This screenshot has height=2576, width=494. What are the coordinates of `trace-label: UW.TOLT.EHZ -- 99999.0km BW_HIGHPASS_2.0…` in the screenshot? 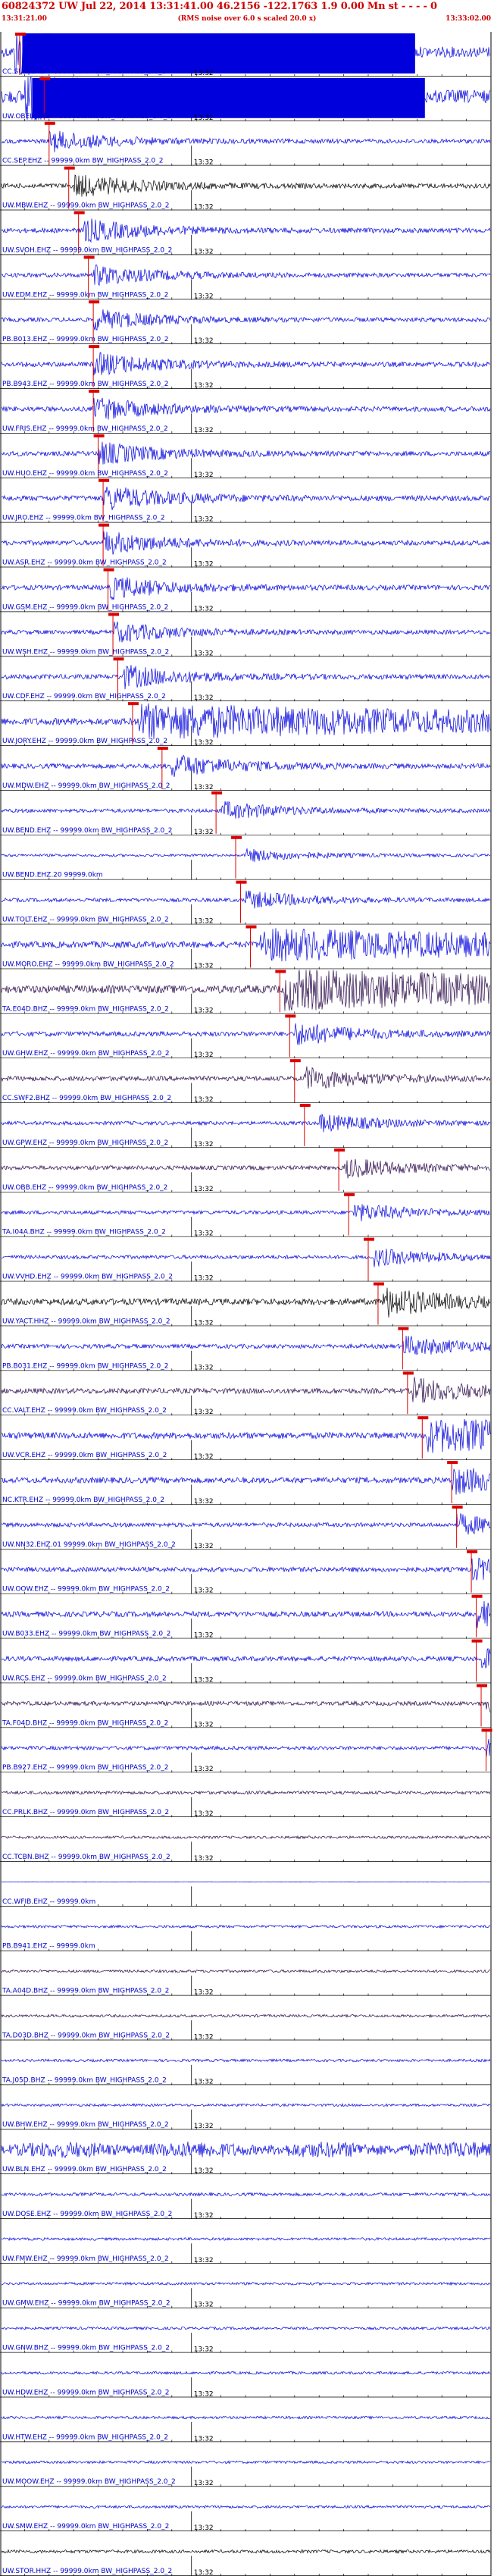 It's located at (85, 920).